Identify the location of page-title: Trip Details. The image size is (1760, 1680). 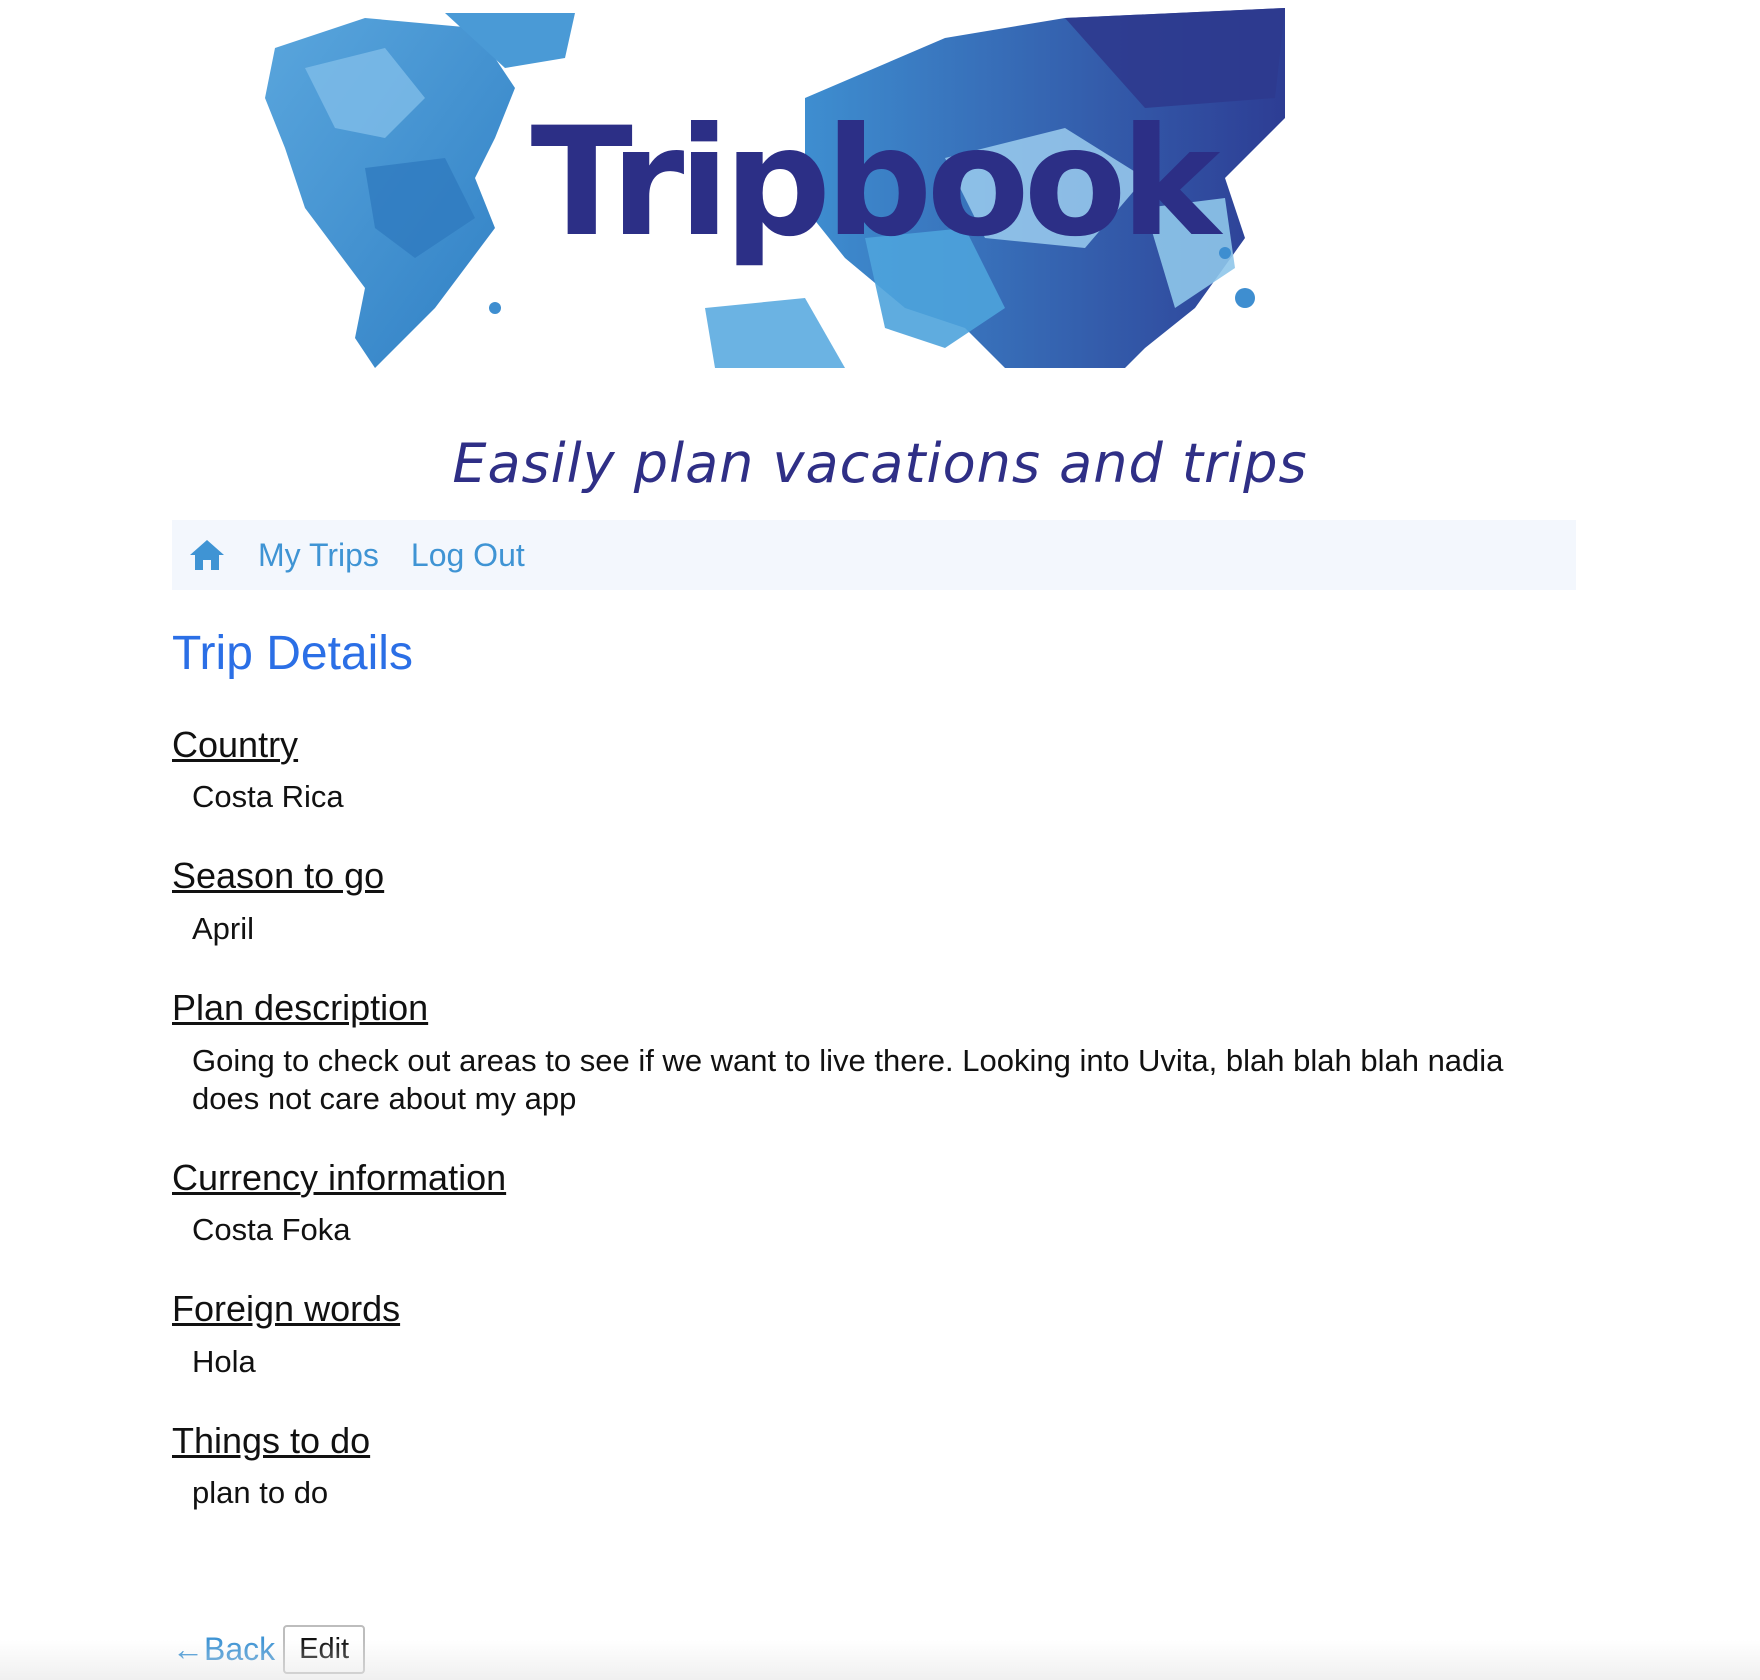
(292, 653).